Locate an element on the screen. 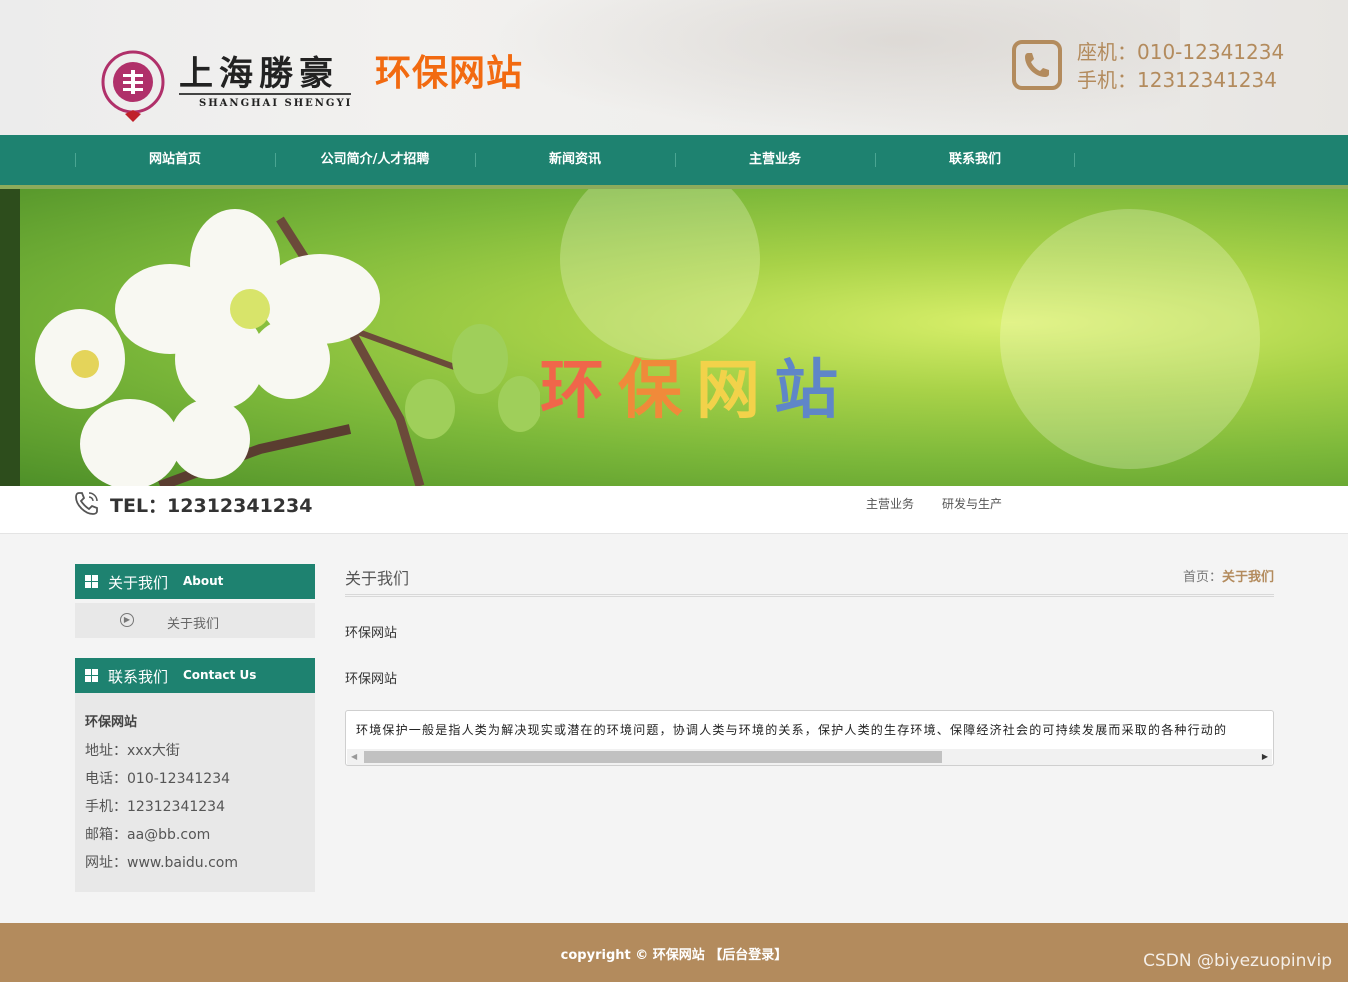  sidebar-contact-title: 联系我们 is located at coordinates (138, 677).